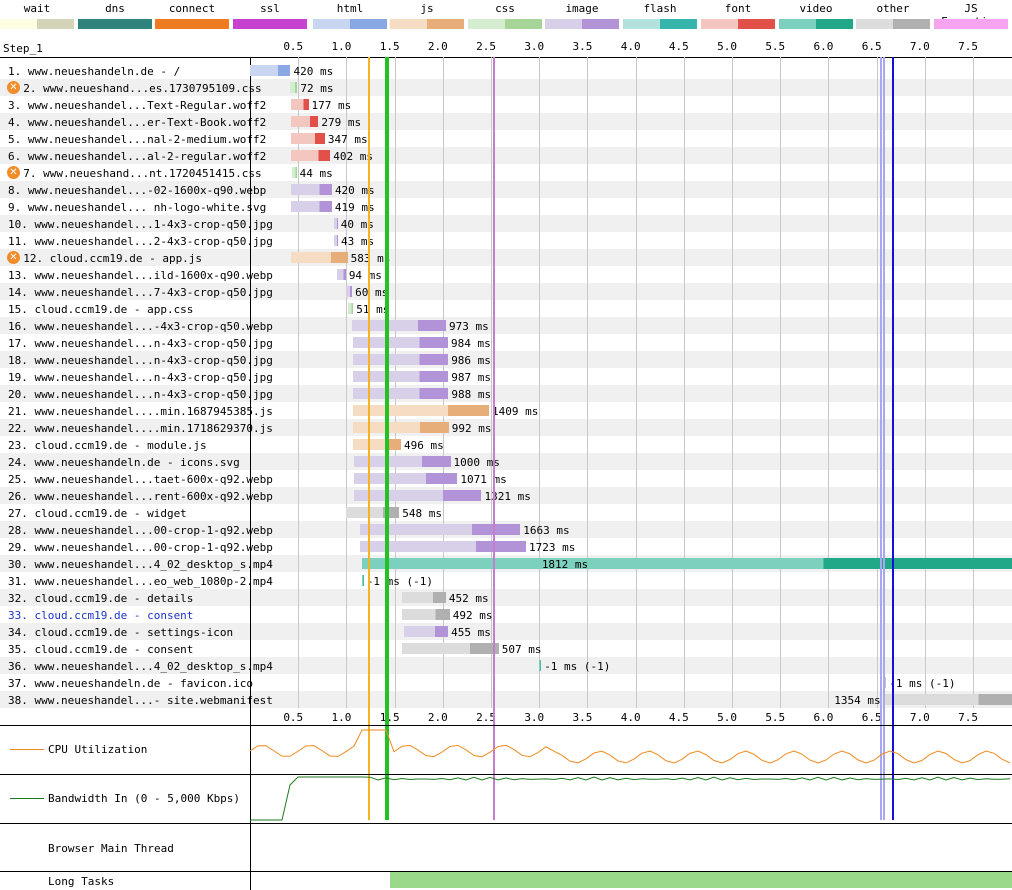  What do you see at coordinates (630, 46) in the screenshot?
I see `tick-label-top: 4.0` at bounding box center [630, 46].